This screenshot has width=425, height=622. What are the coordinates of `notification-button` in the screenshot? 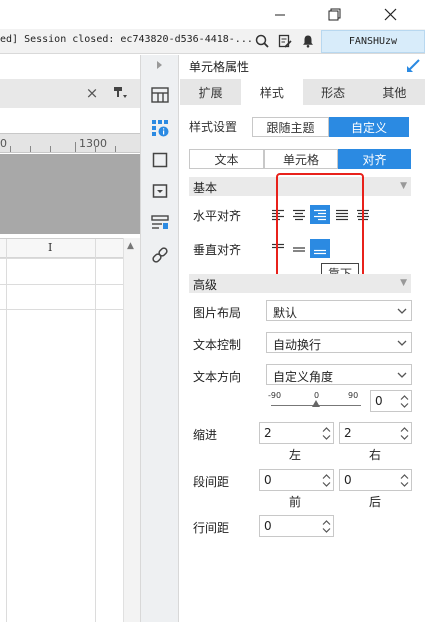 It's located at (308, 41).